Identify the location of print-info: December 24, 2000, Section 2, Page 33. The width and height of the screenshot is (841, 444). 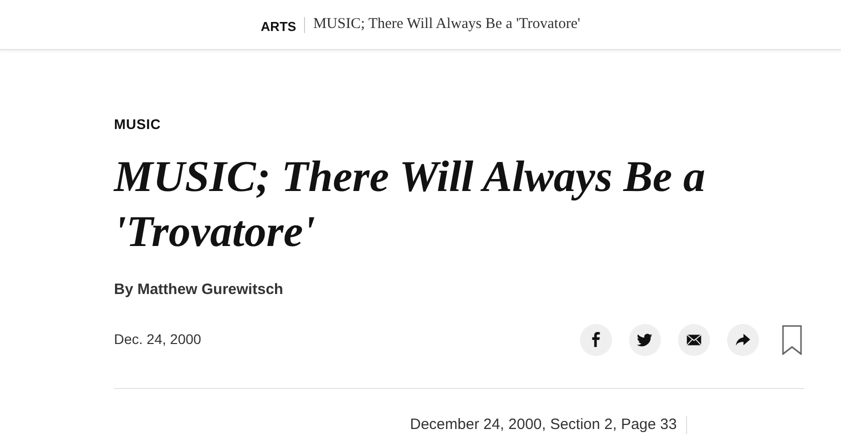
(543, 424).